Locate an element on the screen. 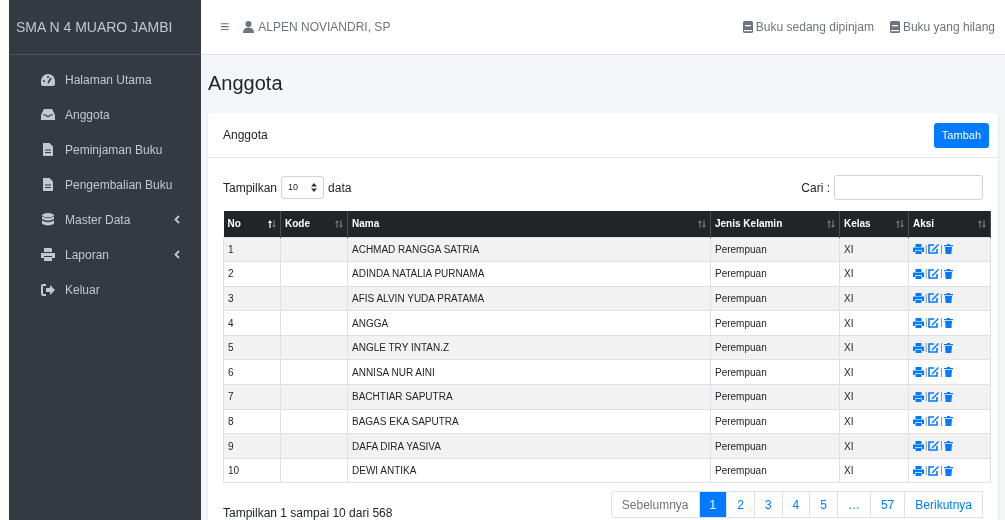 The height and width of the screenshot is (520, 1005). search-field is located at coordinates (908, 187).